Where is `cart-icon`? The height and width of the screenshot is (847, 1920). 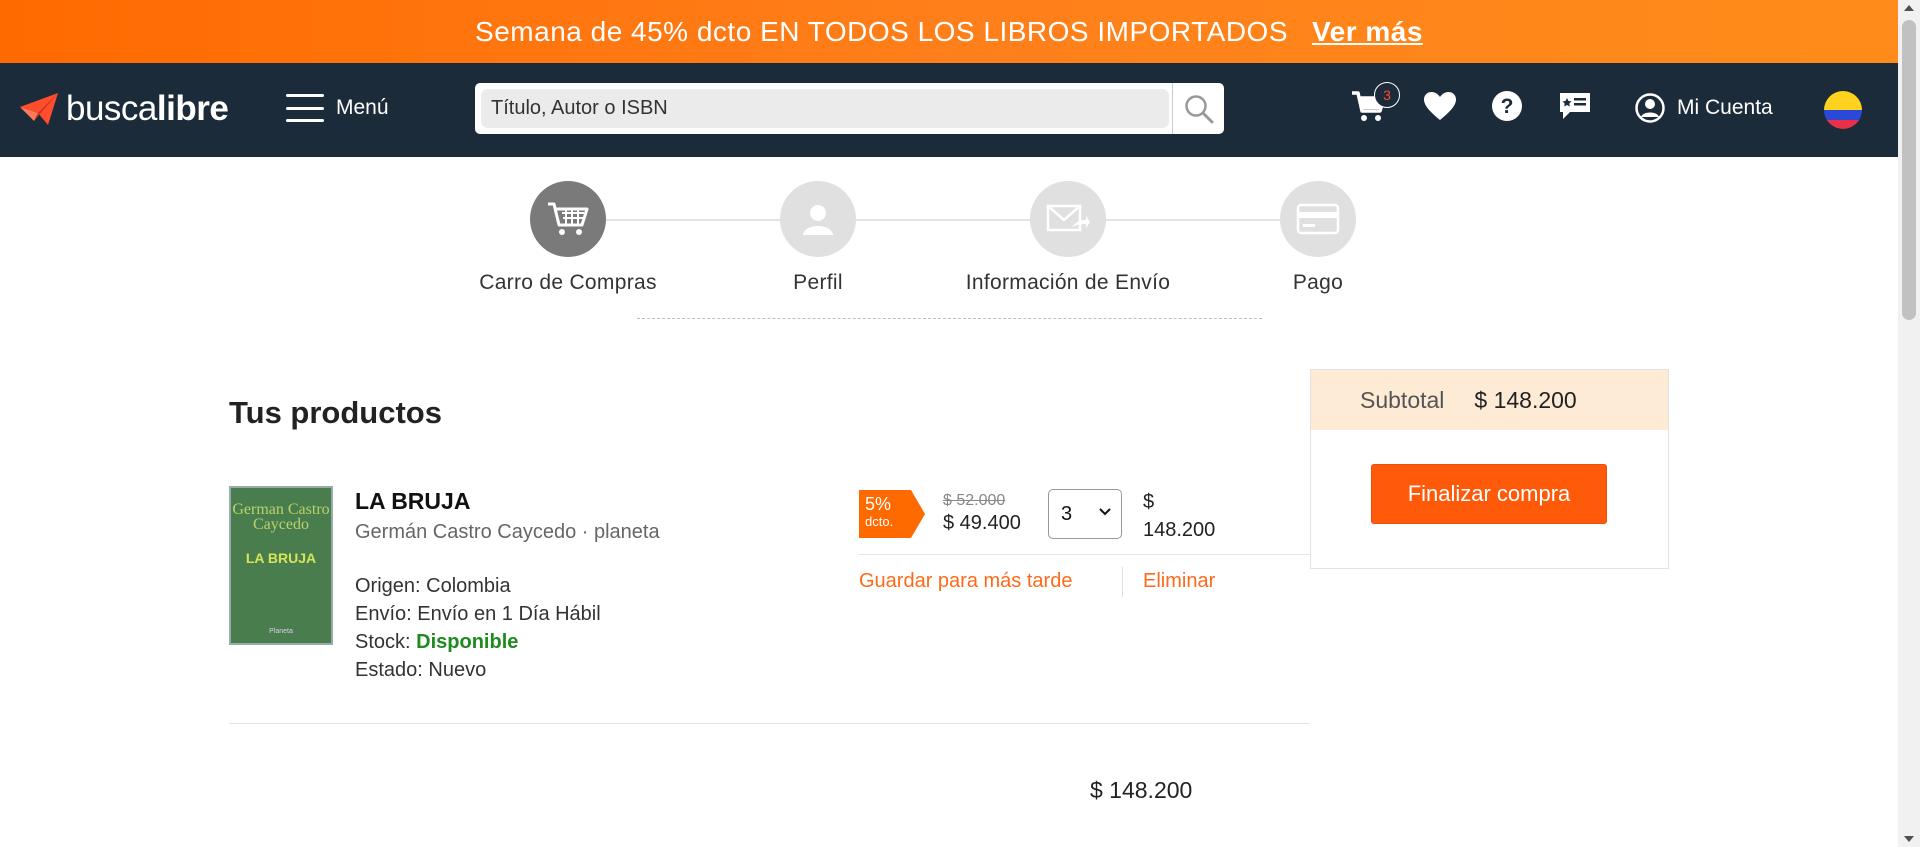
cart-icon is located at coordinates (568, 218).